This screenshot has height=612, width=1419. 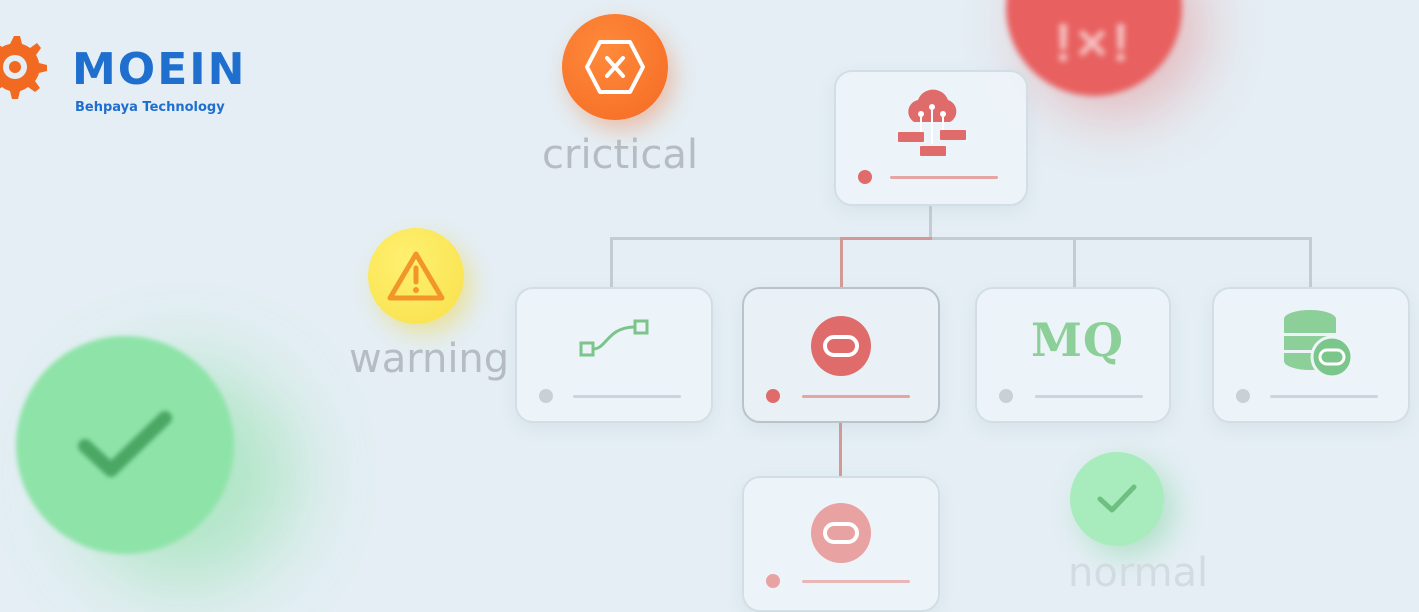 I want to click on node-flow, so click(x=614, y=355).